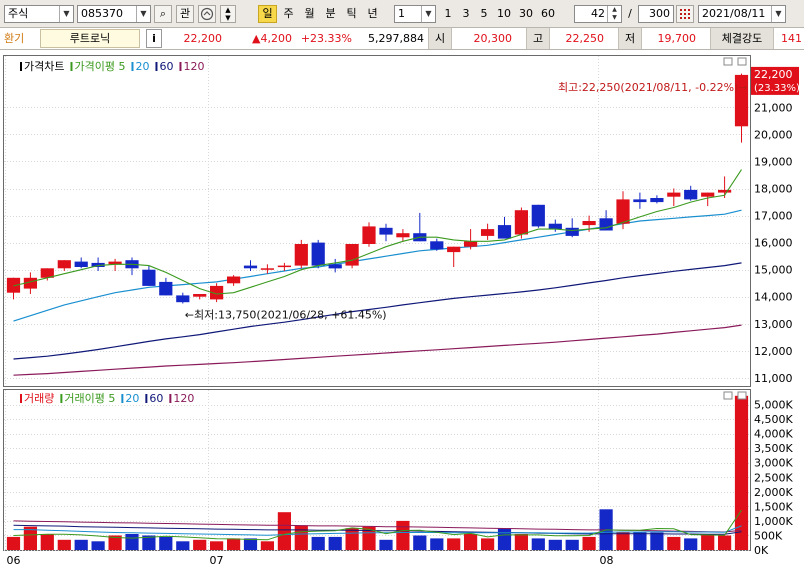  Describe the element at coordinates (493, 38) in the screenshot. I see `open-value: 20,300` at that location.